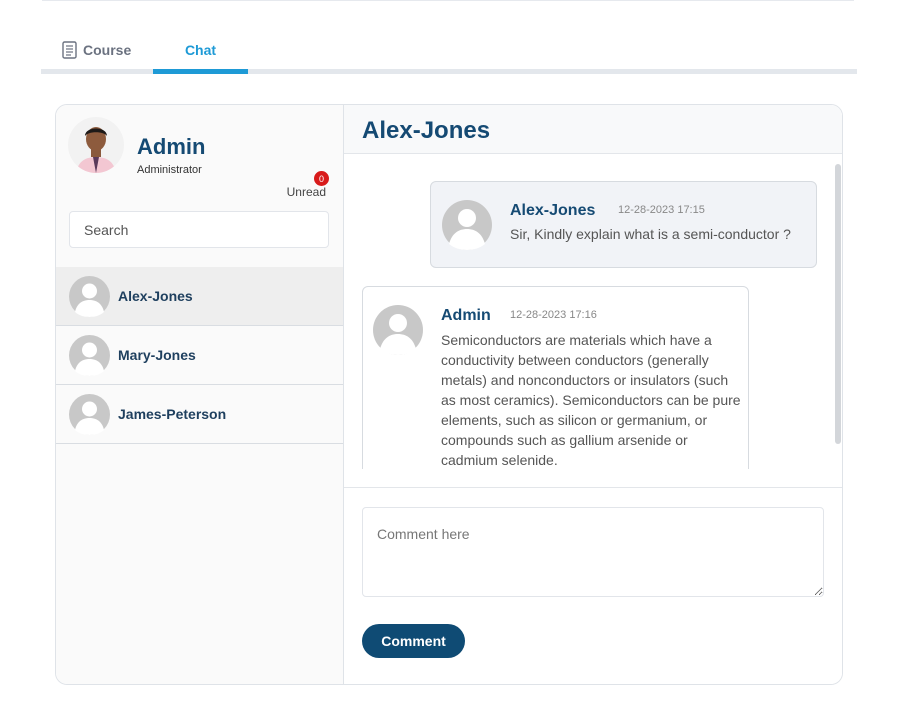  Describe the element at coordinates (449, 52) in the screenshot. I see `tab-bar: Course Chat` at that location.